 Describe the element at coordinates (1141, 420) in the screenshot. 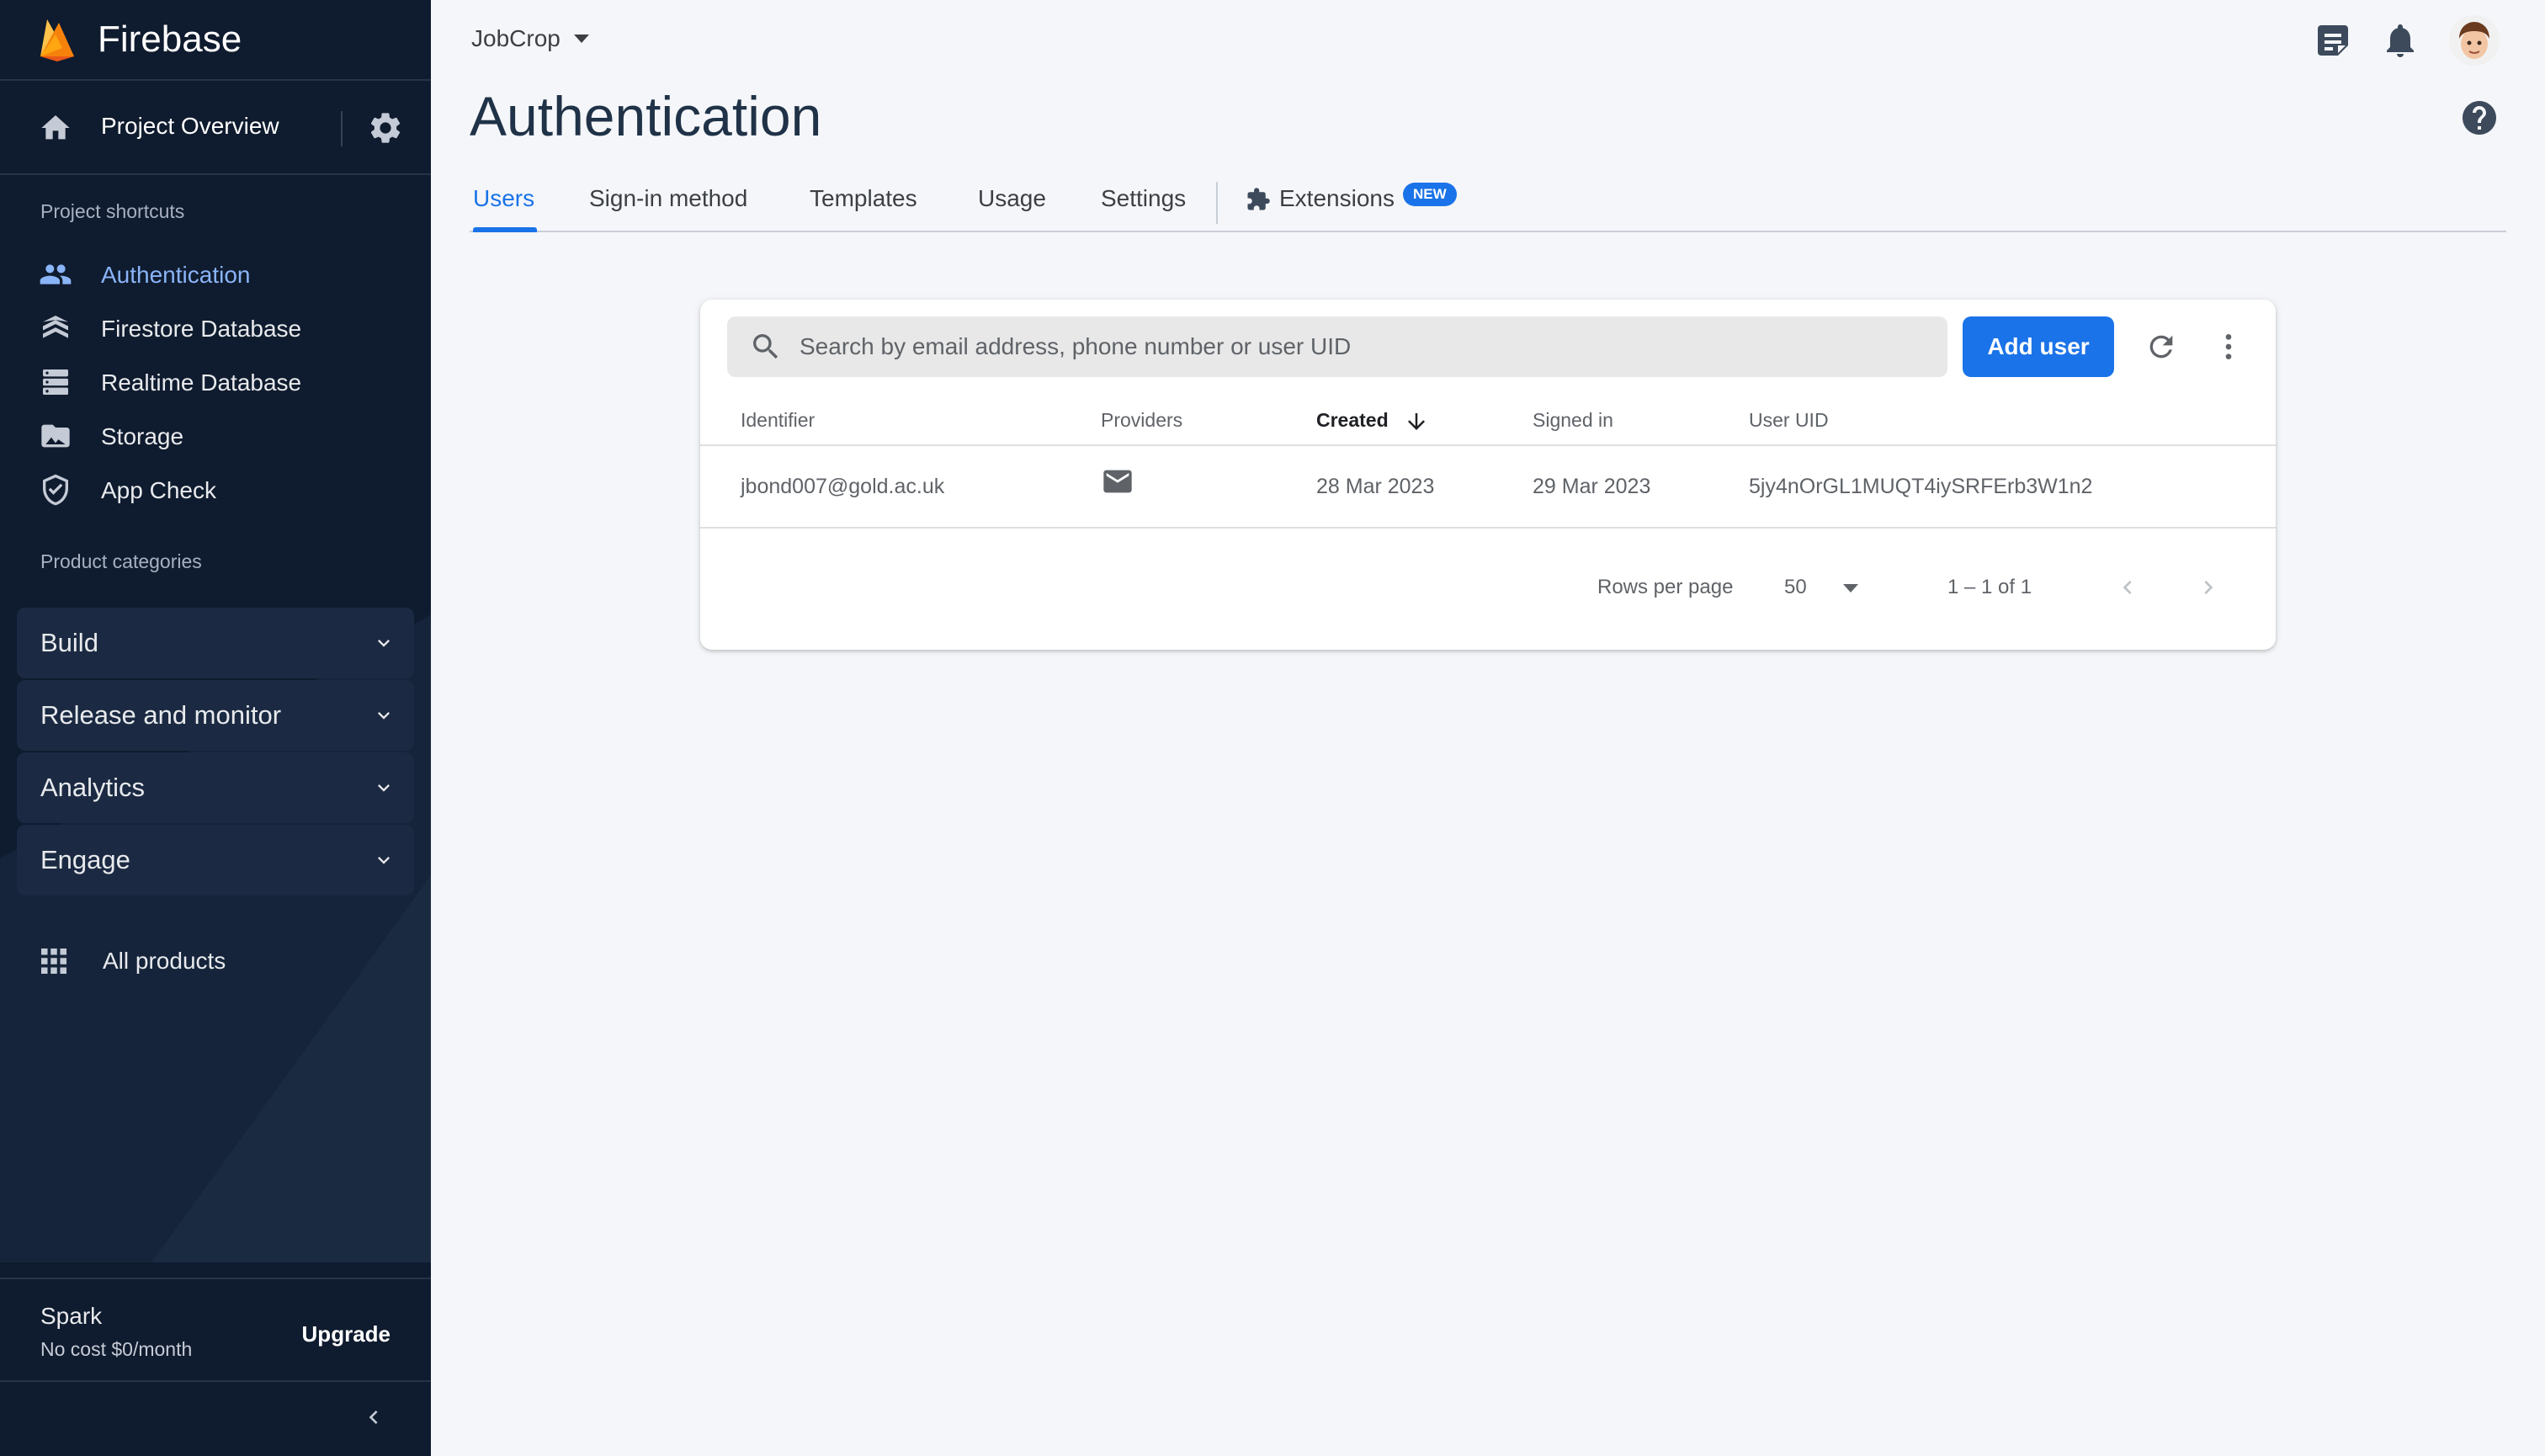

I see `column-header-providers: Providers` at that location.